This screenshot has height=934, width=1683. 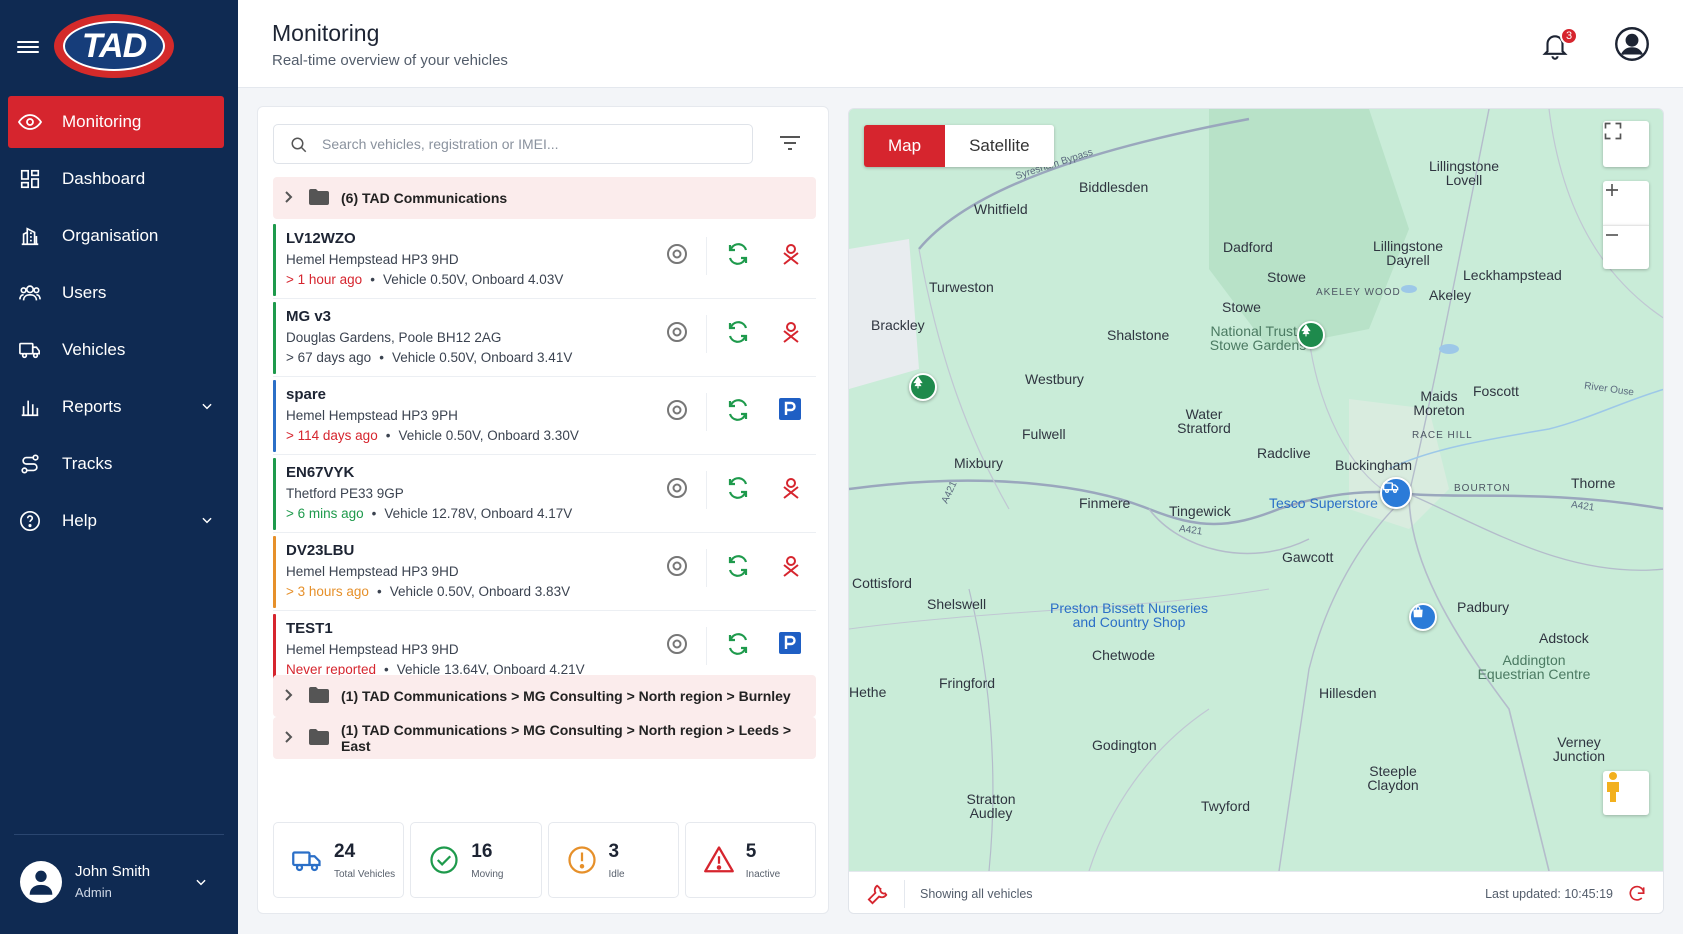 I want to click on map-label: Leckhampstead, so click(x=1512, y=275).